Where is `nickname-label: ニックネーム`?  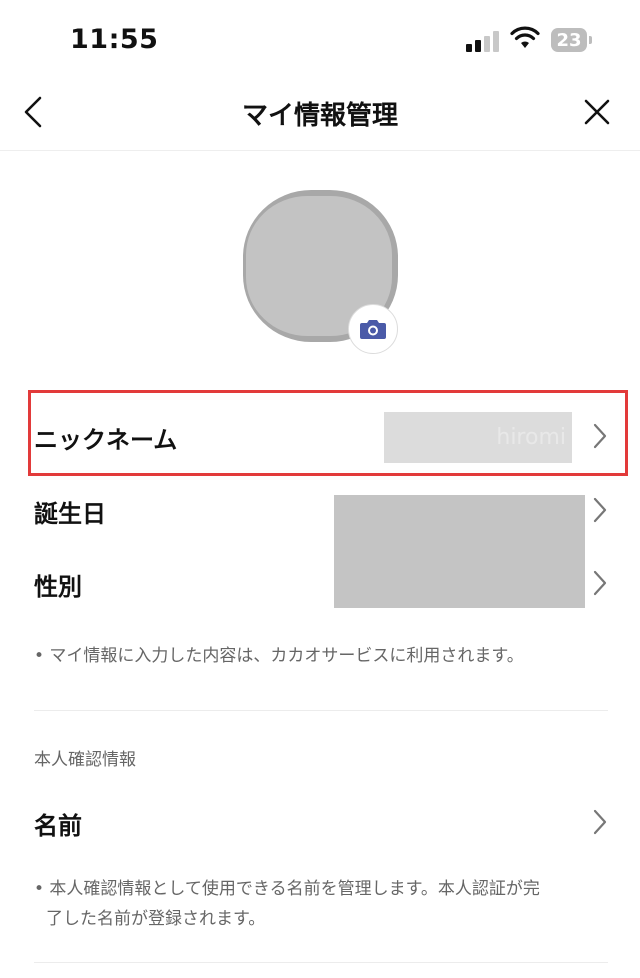 nickname-label: ニックネーム is located at coordinates (106, 440).